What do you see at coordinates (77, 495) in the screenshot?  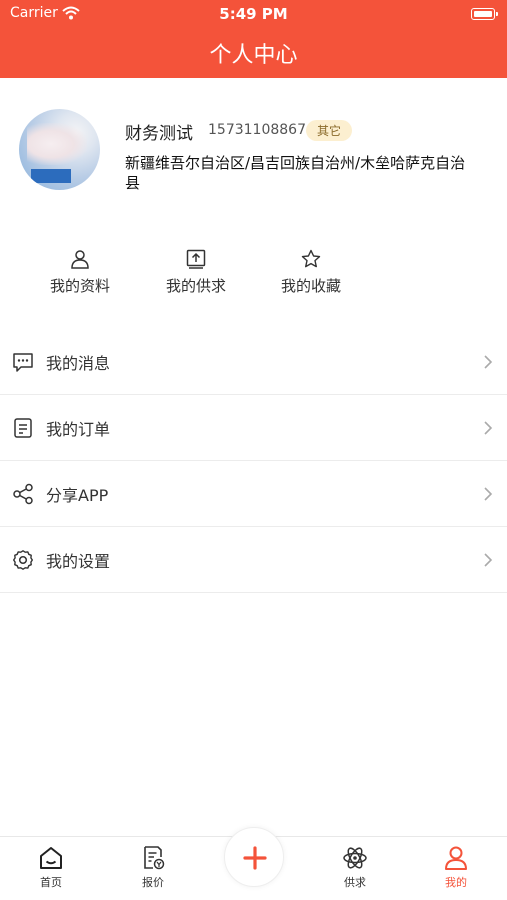 I see `menu-item-label: 分享APP` at bounding box center [77, 495].